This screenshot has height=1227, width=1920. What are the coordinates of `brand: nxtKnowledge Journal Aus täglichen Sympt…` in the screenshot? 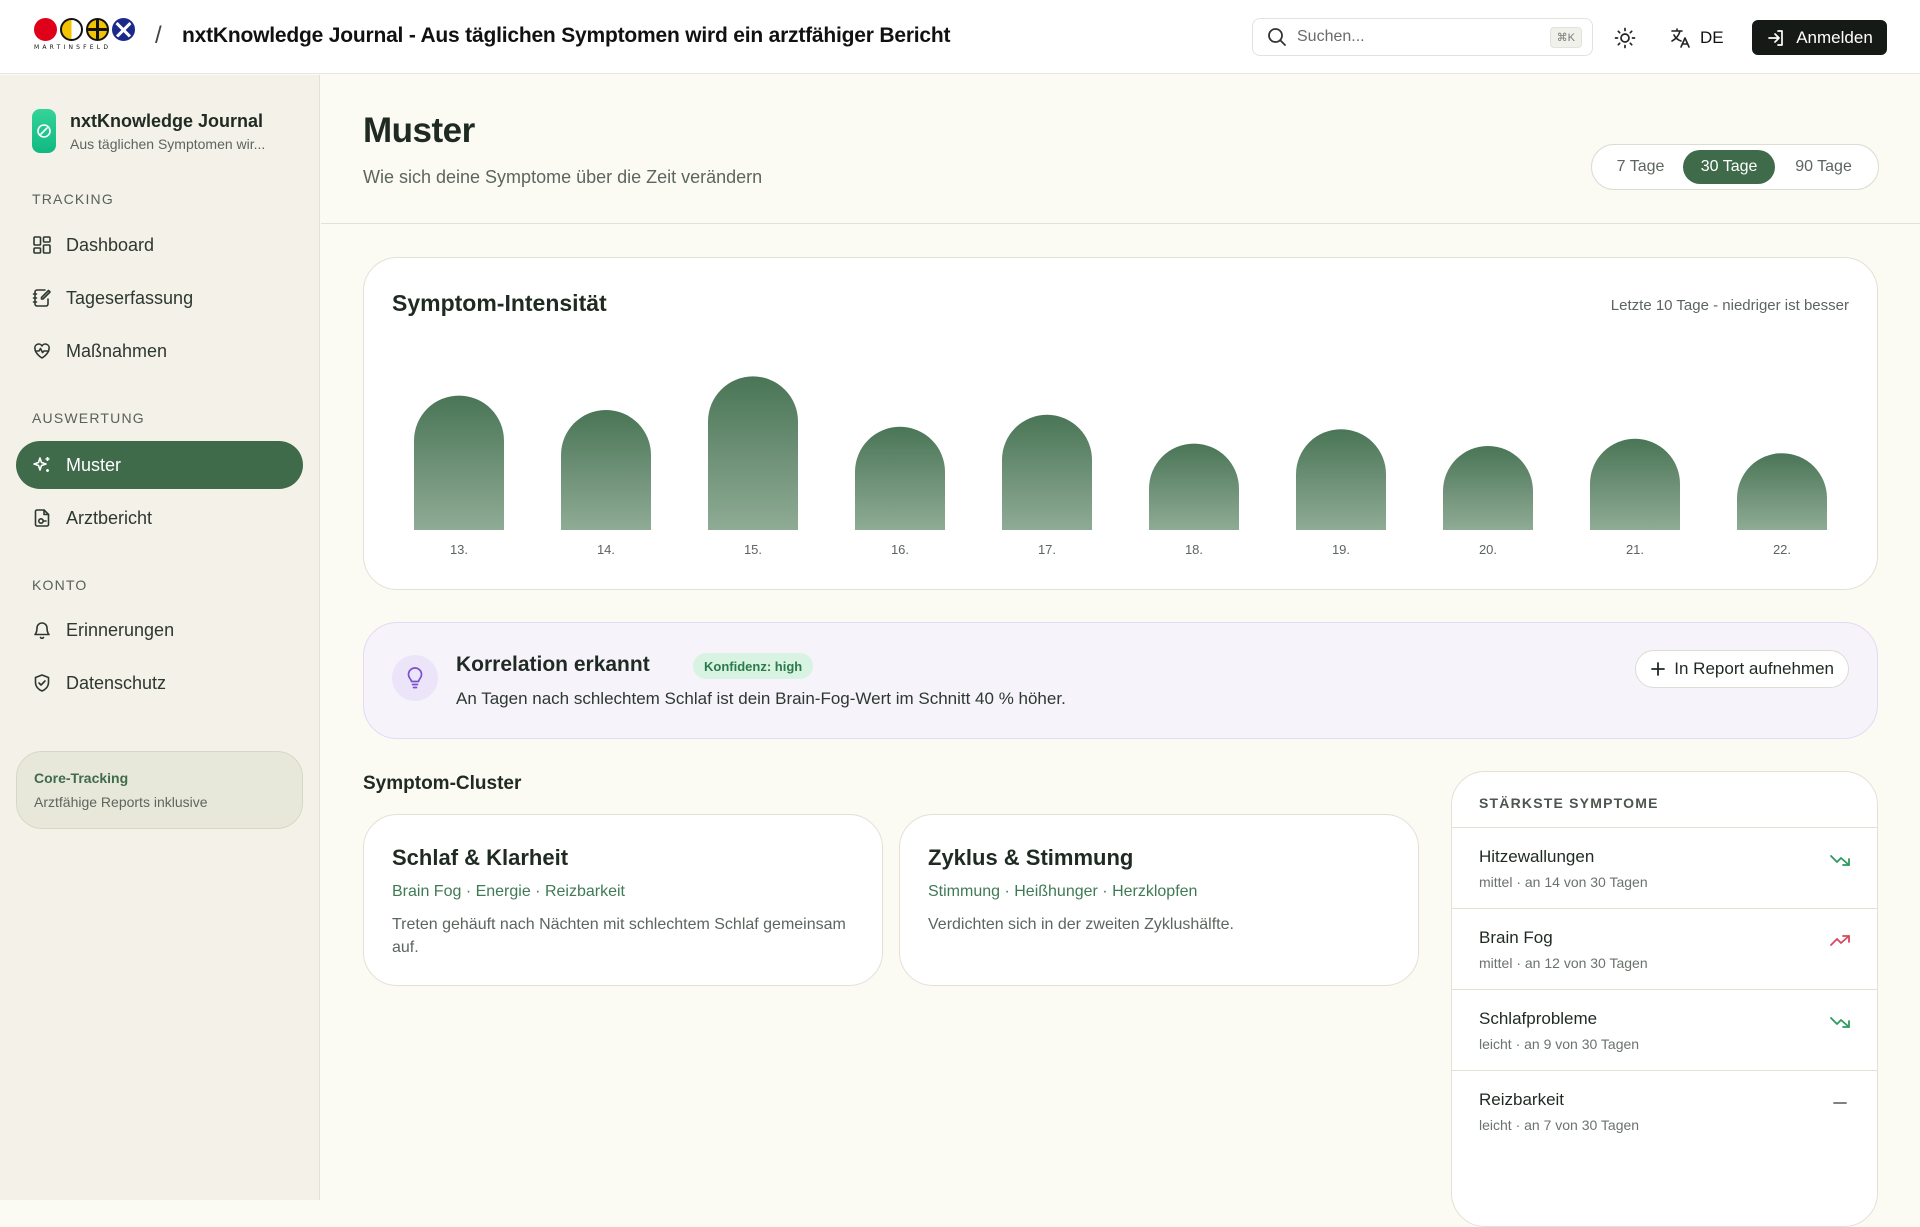 It's located at (158, 131).